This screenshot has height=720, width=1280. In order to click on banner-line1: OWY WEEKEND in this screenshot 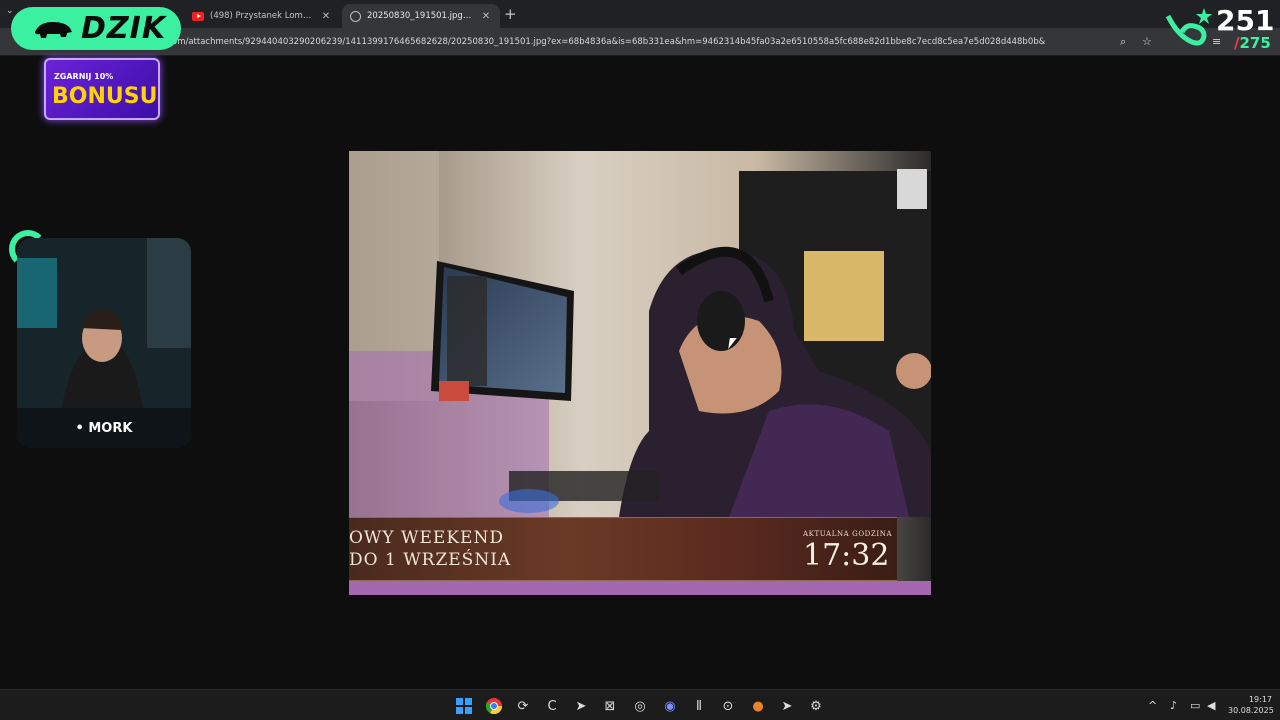, I will do `click(426, 538)`.